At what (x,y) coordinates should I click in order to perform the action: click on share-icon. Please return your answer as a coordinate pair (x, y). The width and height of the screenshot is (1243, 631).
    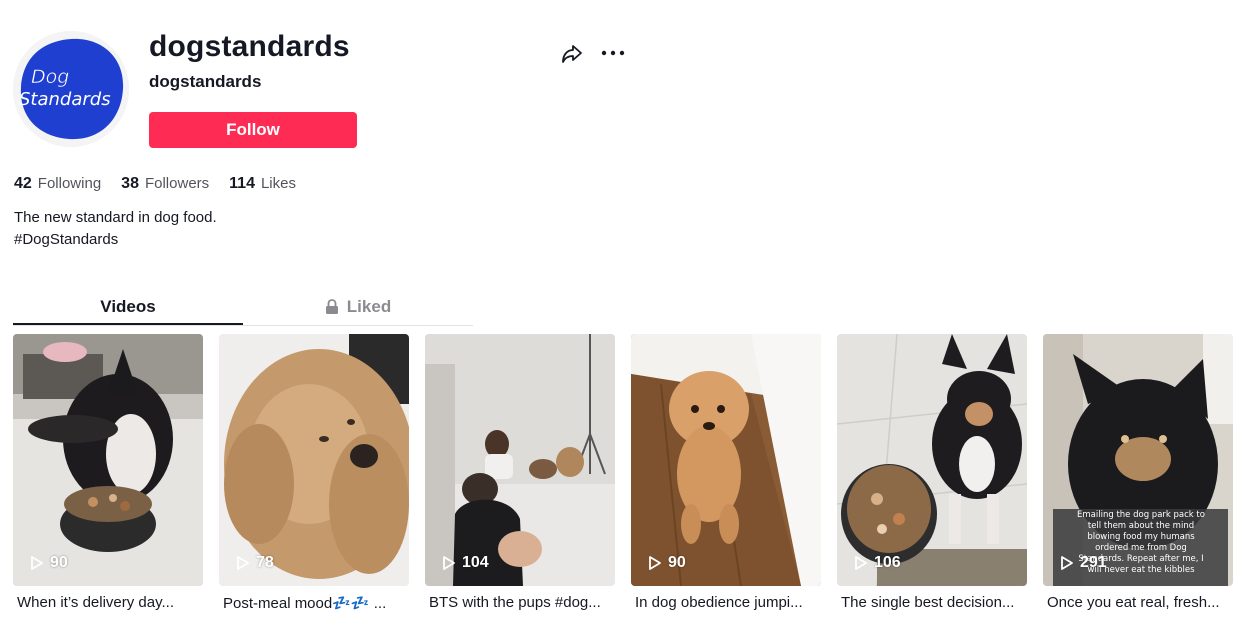
    Looking at the image, I should click on (572, 53).